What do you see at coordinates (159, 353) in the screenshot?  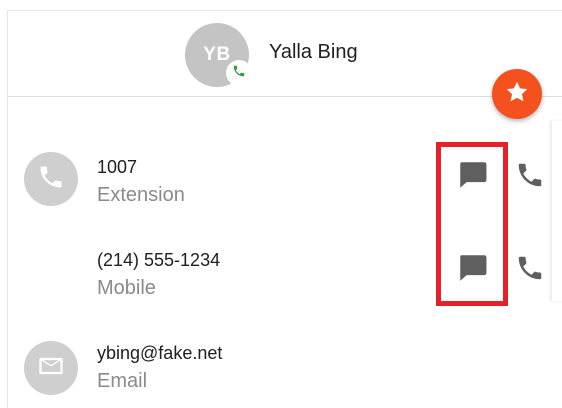 I see `email-address: ybing@fake.net` at bounding box center [159, 353].